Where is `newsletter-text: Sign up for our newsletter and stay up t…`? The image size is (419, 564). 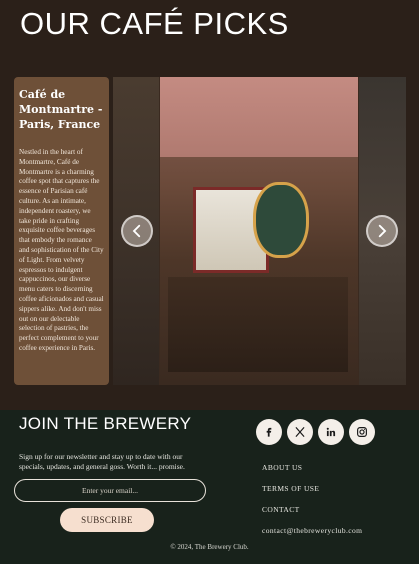 newsletter-text: Sign up for our newsletter and stay up t… is located at coordinates (102, 461).